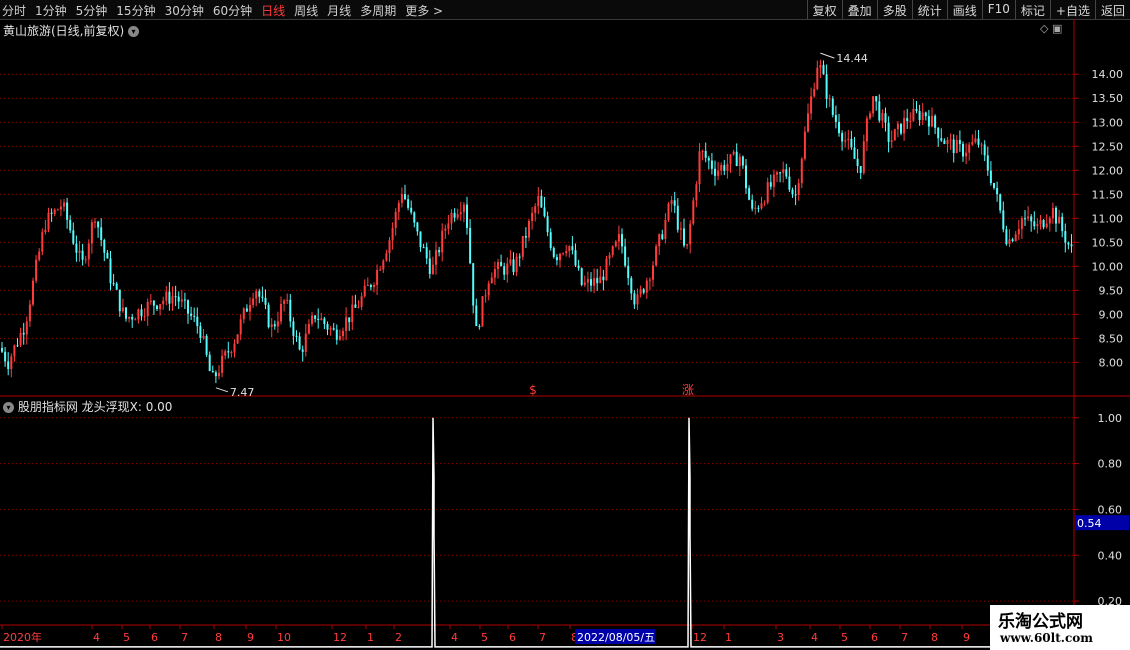  I want to click on period-tab-9: 多周期, so click(378, 10).